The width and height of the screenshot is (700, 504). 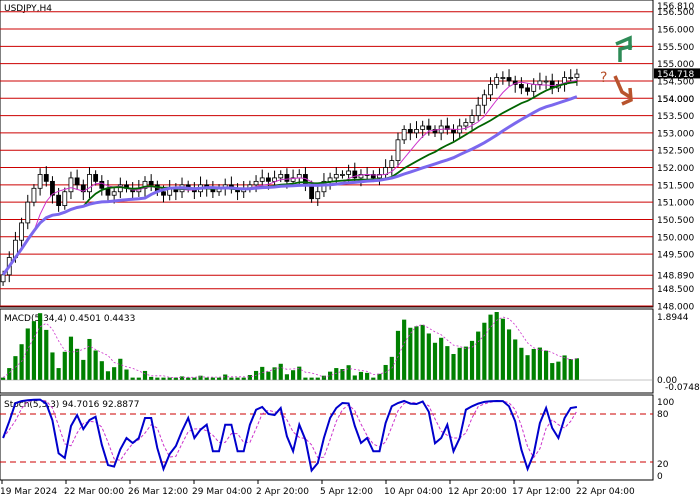 What do you see at coordinates (477, 492) in the screenshot?
I see `x-tick-label: 12 Apr 20:00` at bounding box center [477, 492].